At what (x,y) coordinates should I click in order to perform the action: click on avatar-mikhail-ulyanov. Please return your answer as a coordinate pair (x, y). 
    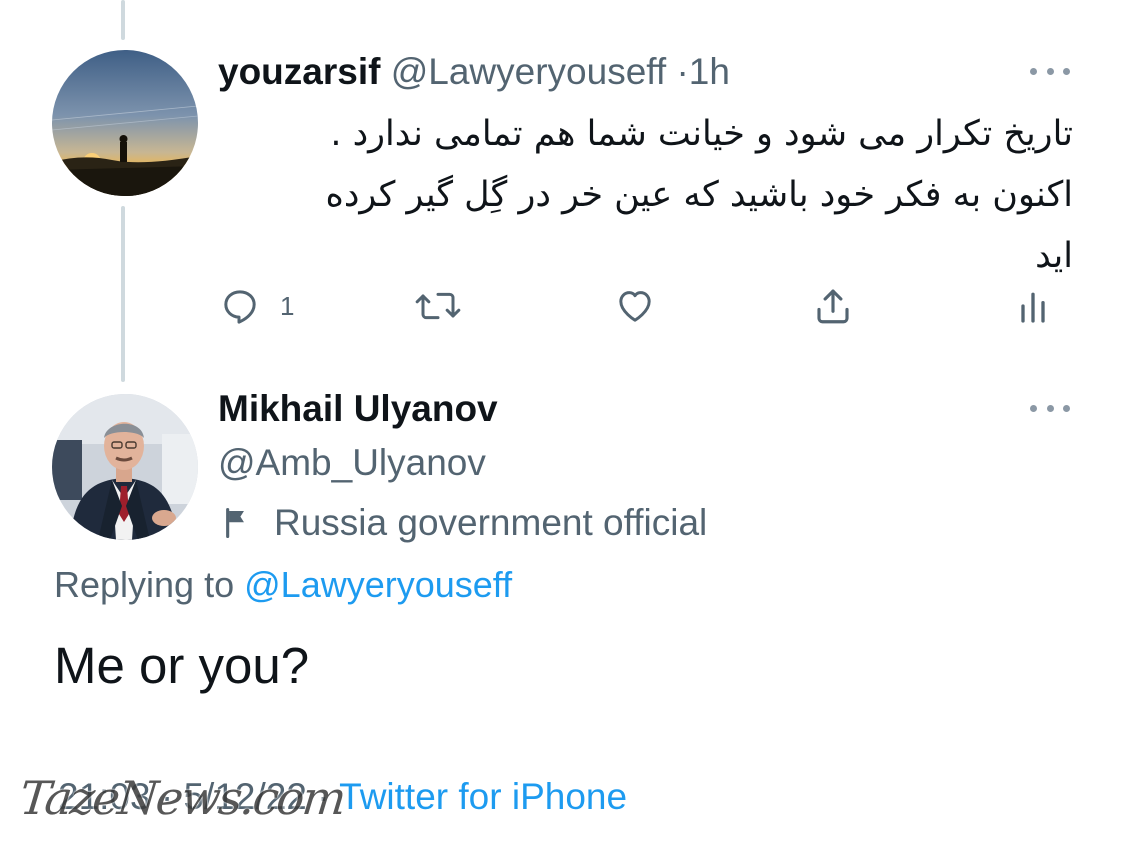
    Looking at the image, I should click on (125, 467).